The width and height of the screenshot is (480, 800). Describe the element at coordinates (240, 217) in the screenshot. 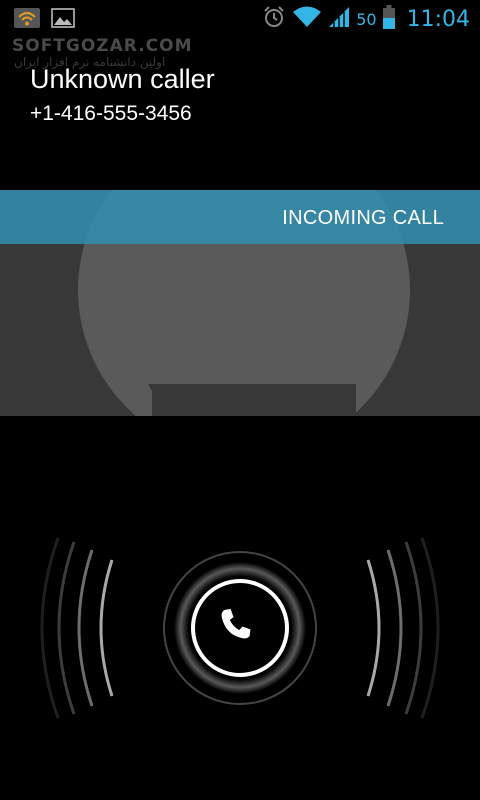

I see `incoming-call-banner: INCOMING CALL` at that location.